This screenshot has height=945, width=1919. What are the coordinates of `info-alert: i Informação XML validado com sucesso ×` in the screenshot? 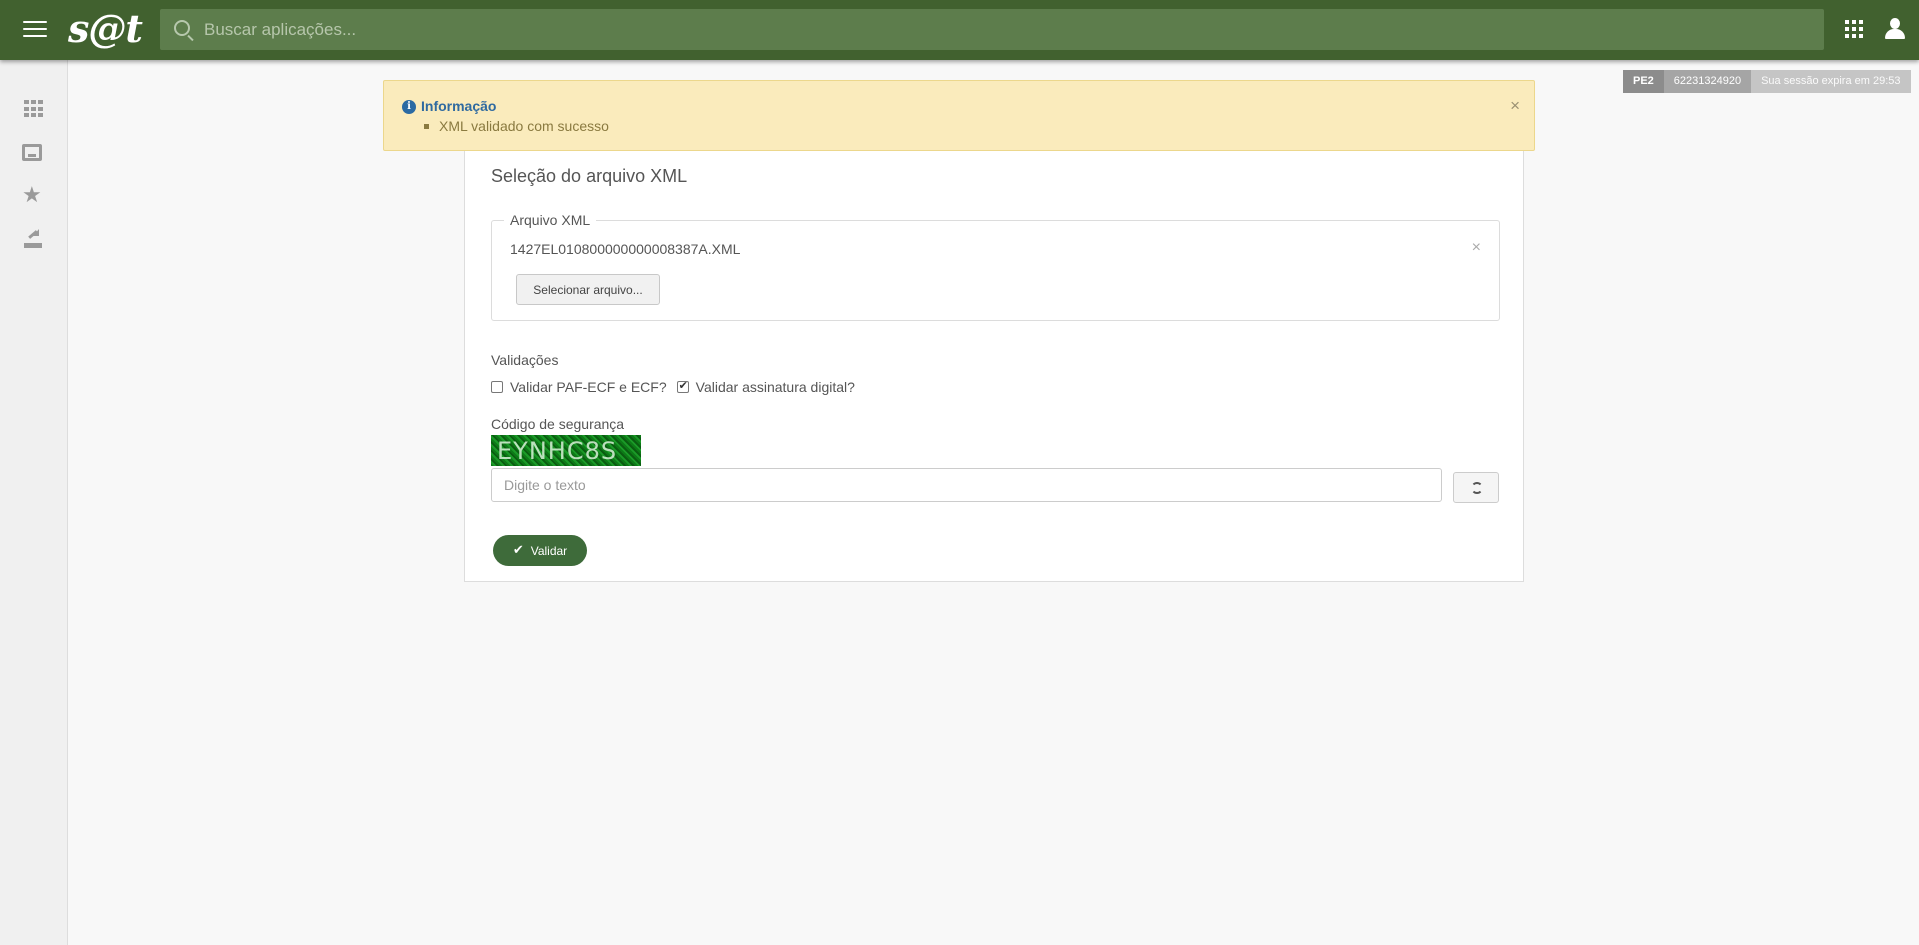 It's located at (959, 115).